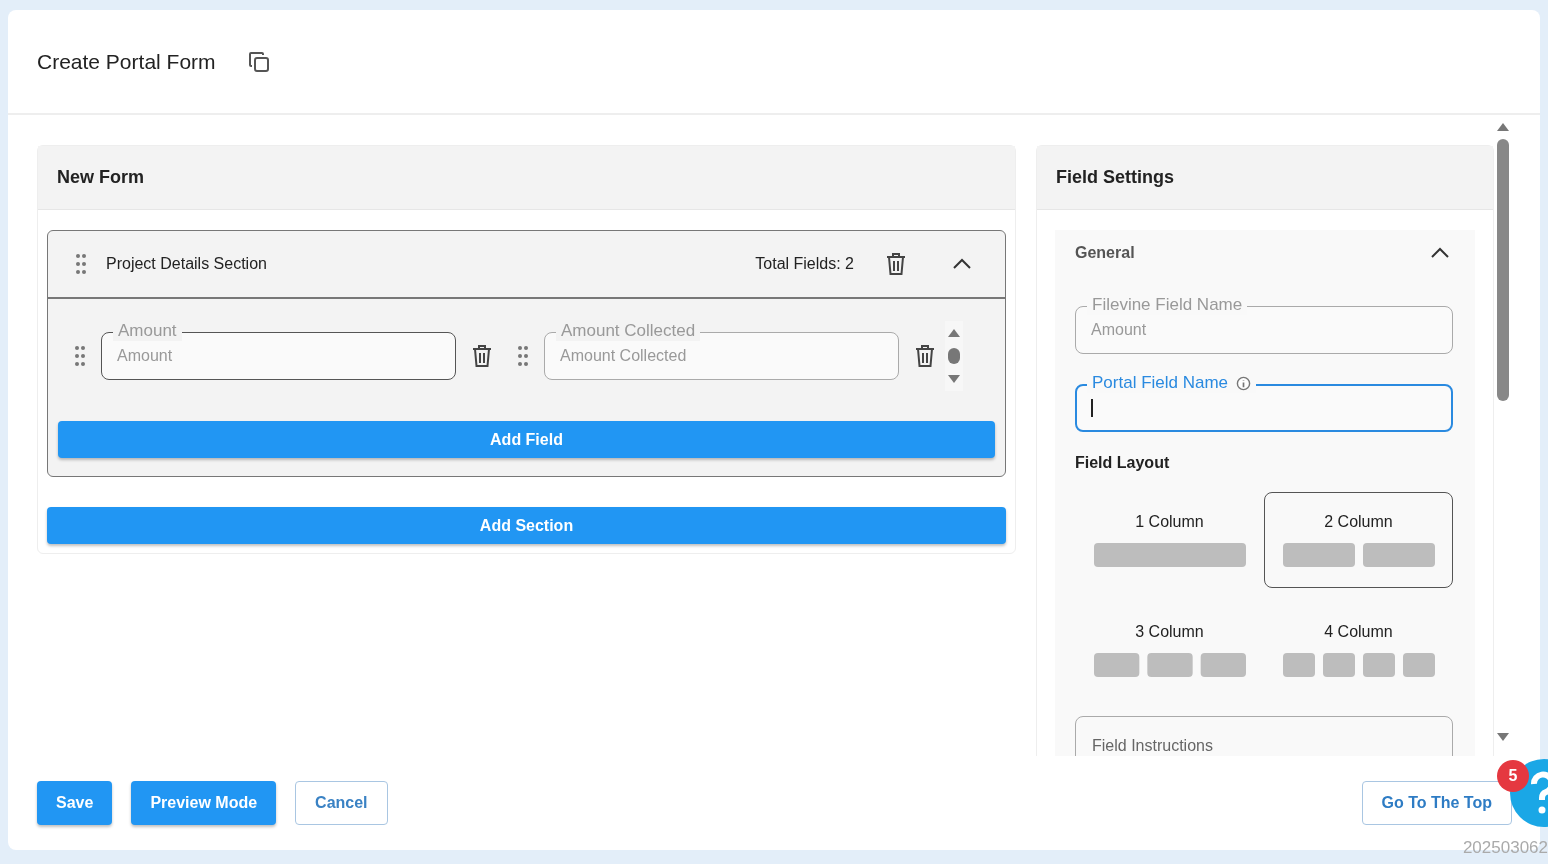 Image resolution: width=1548 pixels, height=864 pixels. What do you see at coordinates (75, 803) in the screenshot?
I see `action-button: Save` at bounding box center [75, 803].